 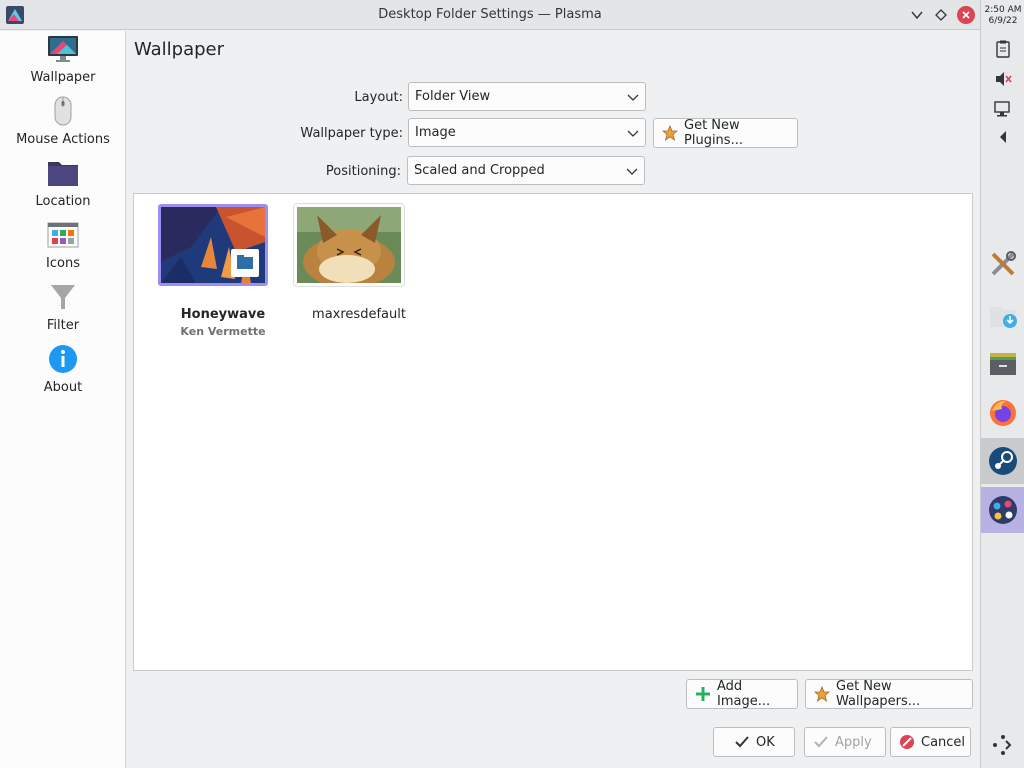 I want to click on close-icon, so click(x=966, y=15).